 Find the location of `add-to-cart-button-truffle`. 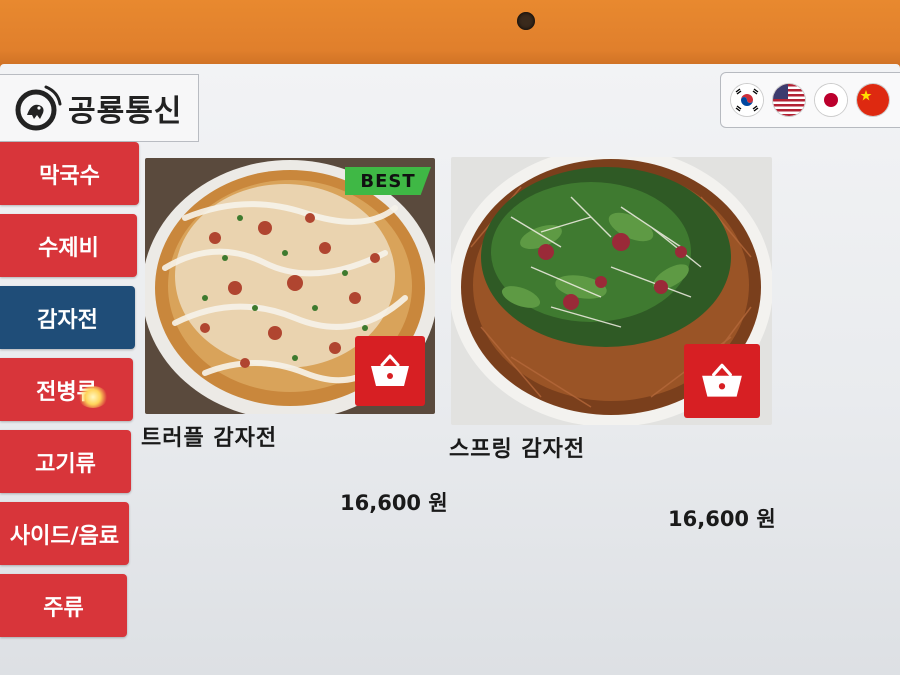

add-to-cart-button-truffle is located at coordinates (390, 371).